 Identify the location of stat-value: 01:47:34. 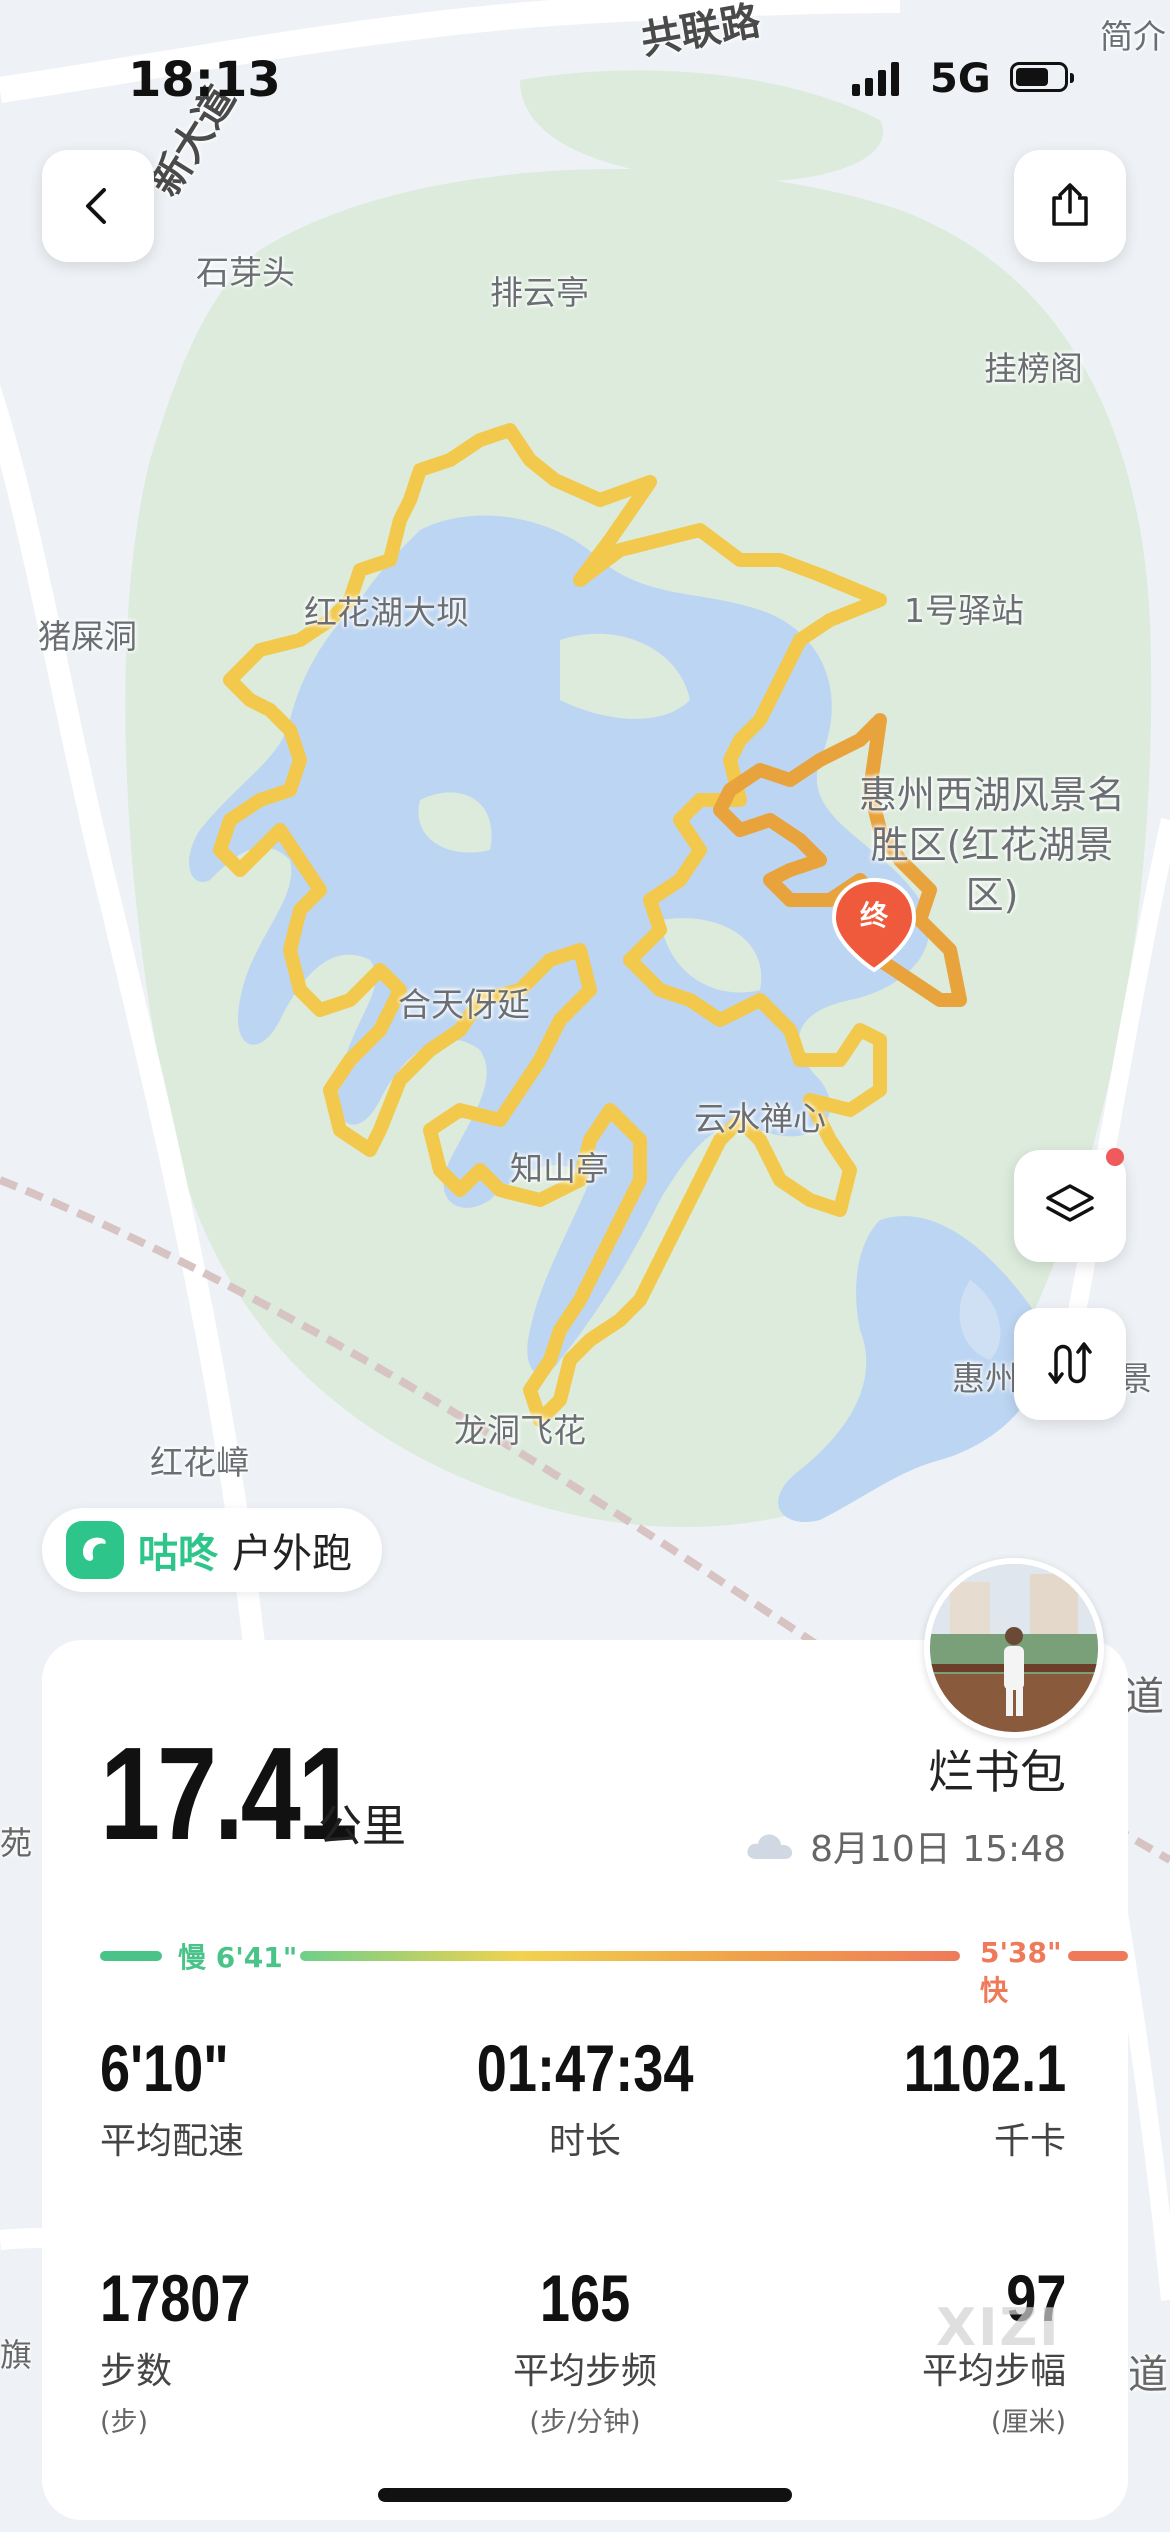
(585, 2068).